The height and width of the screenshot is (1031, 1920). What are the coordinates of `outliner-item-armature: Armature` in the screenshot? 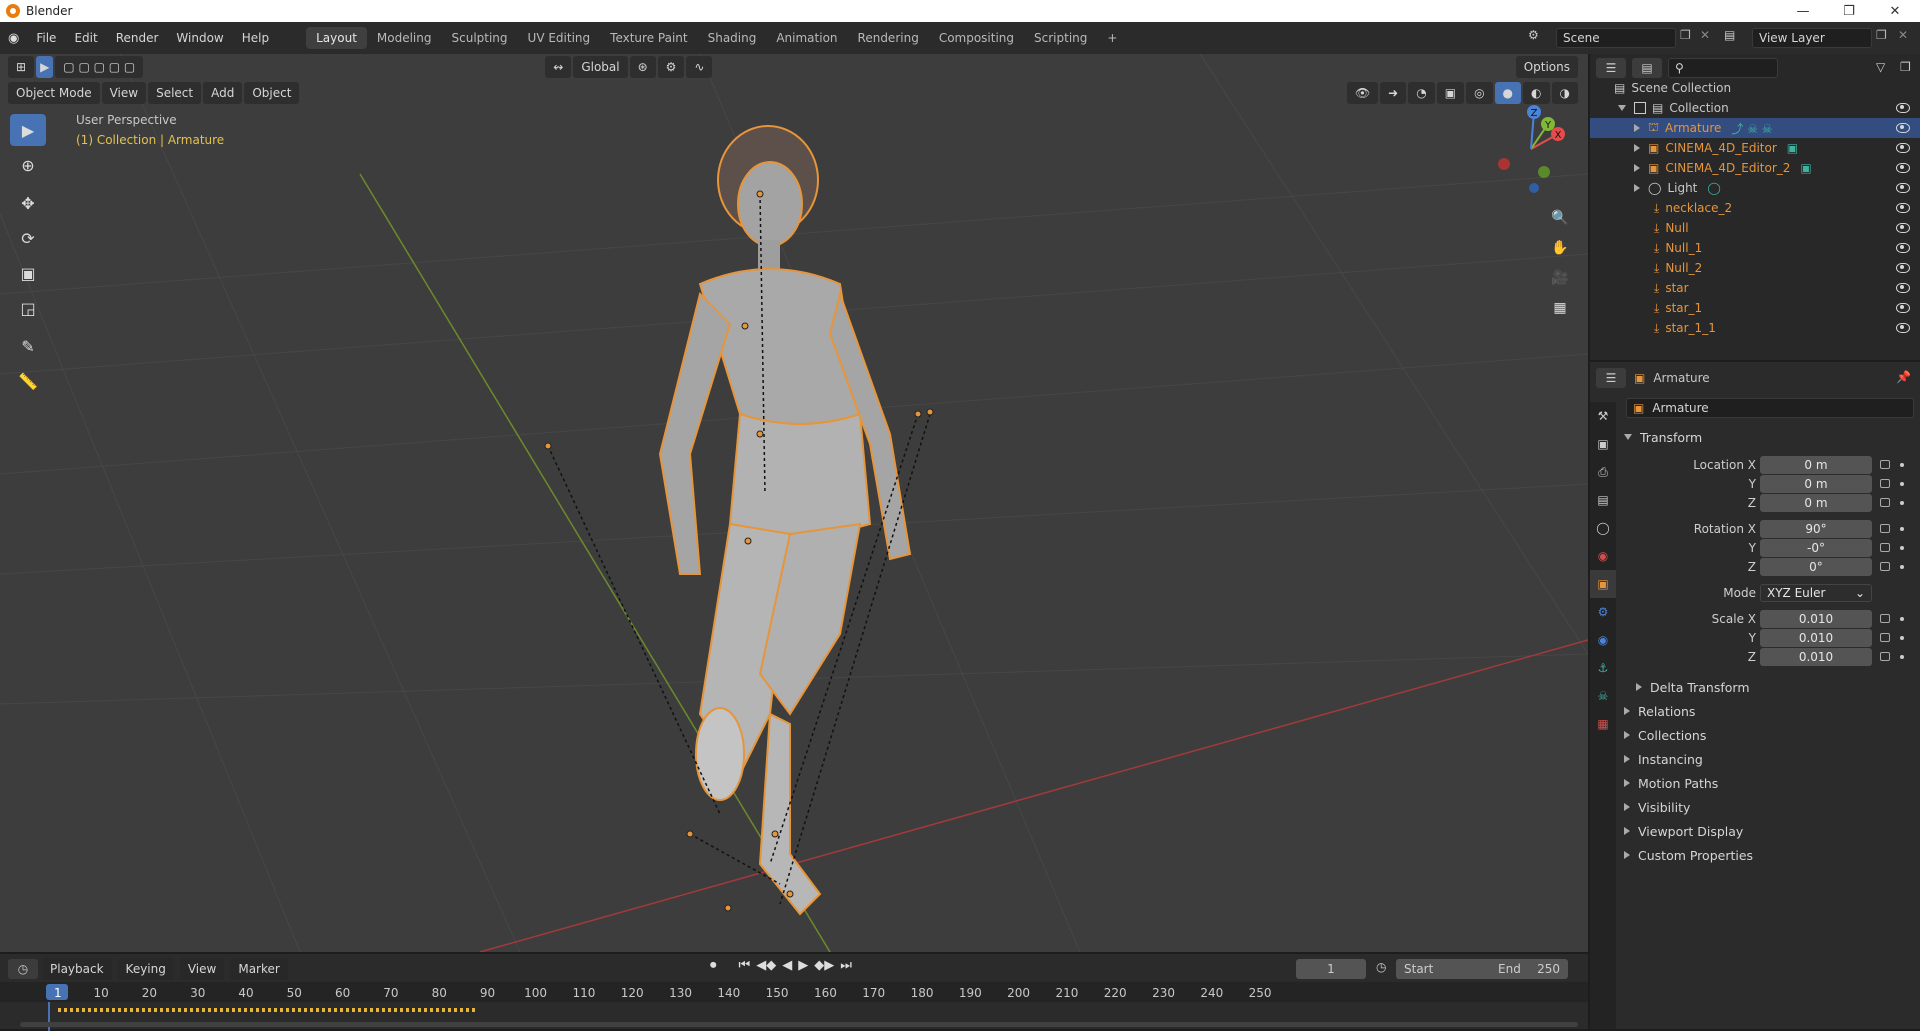 It's located at (1693, 128).